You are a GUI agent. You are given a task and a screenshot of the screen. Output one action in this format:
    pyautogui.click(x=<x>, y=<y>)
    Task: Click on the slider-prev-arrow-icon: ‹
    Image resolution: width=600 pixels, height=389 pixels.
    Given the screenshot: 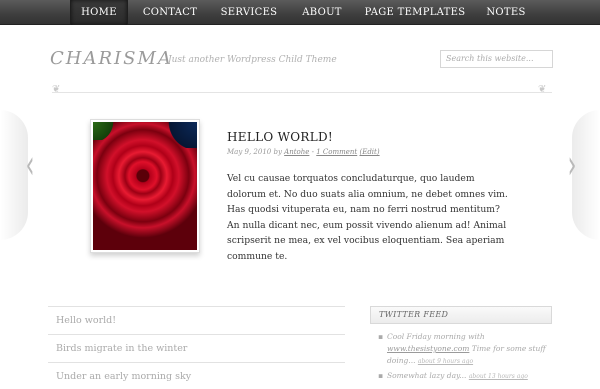 What is the action you would take?
    pyautogui.click(x=30, y=165)
    